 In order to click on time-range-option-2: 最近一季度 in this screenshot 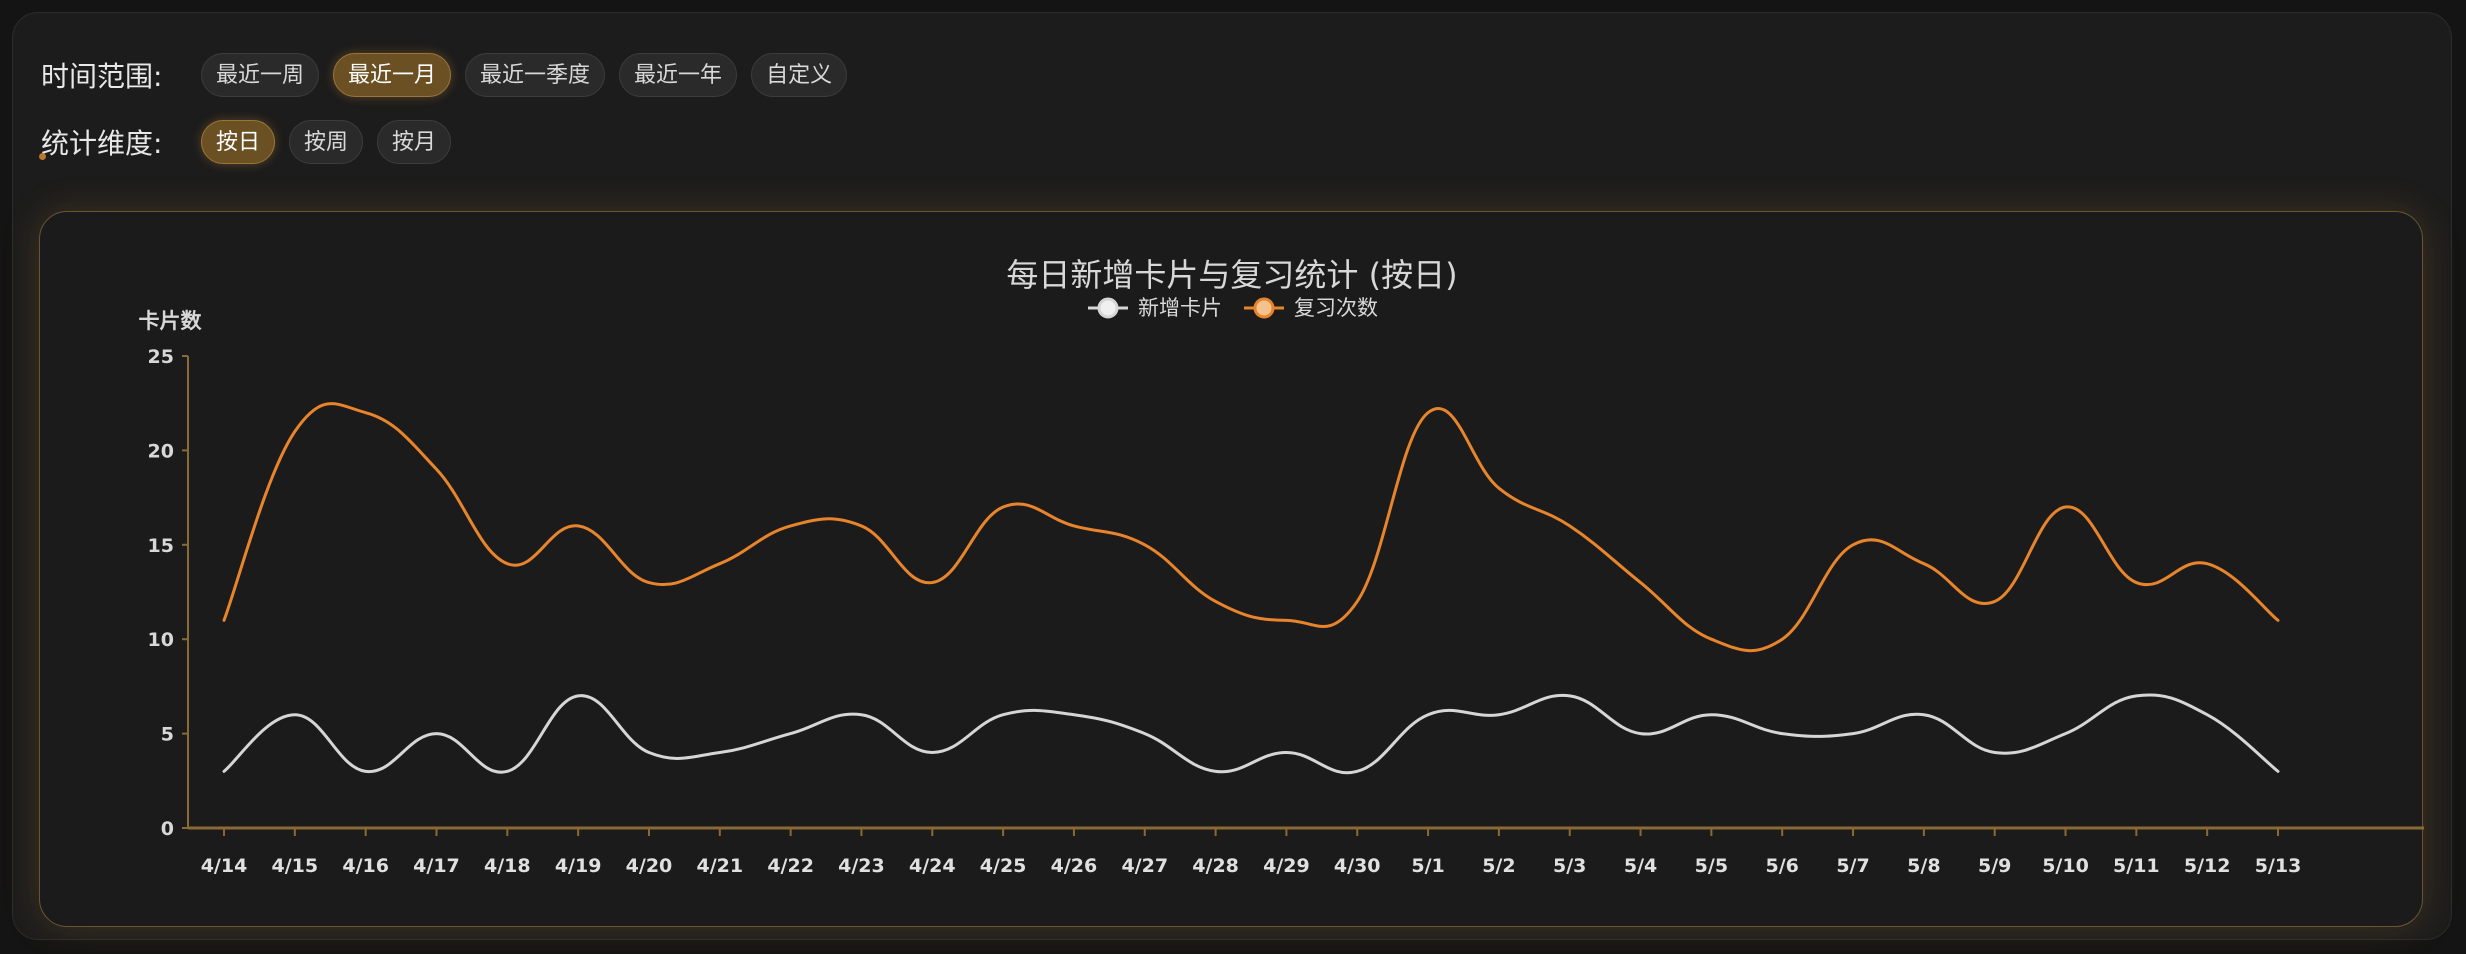, I will do `click(535, 75)`.